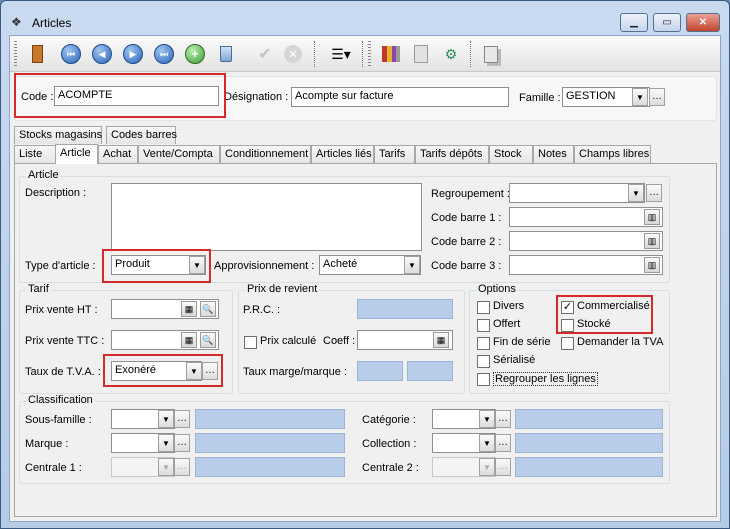 The image size is (730, 529). What do you see at coordinates (667, 22) in the screenshot?
I see `maximize-button: ▭` at bounding box center [667, 22].